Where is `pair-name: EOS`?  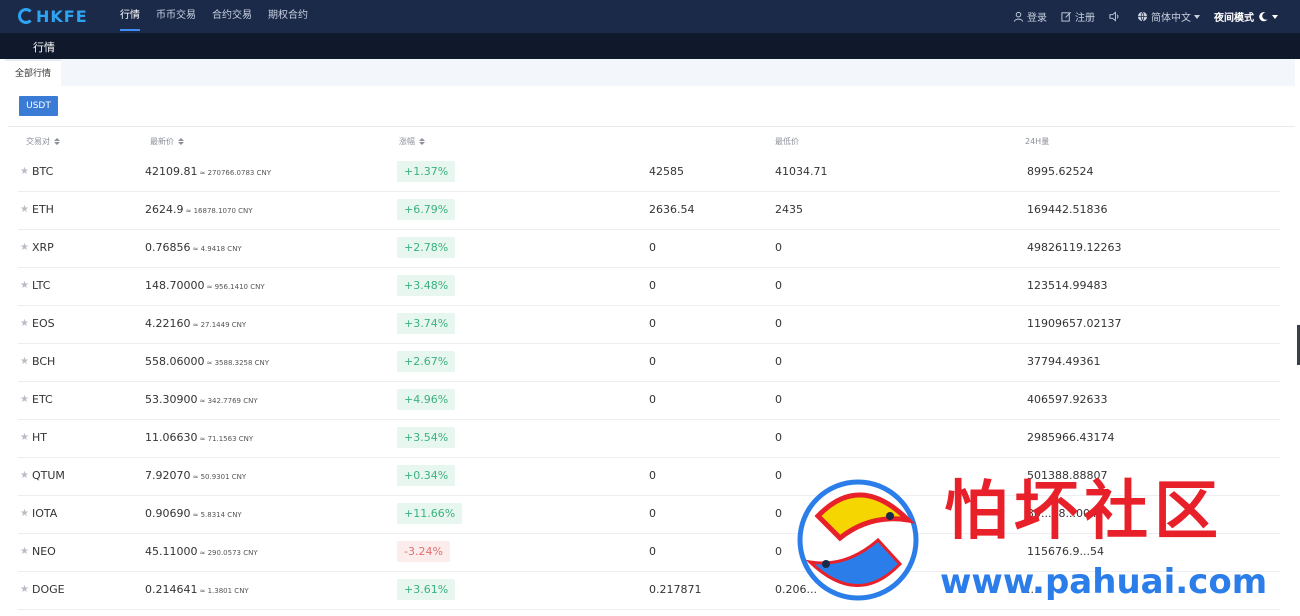
pair-name: EOS is located at coordinates (43, 323).